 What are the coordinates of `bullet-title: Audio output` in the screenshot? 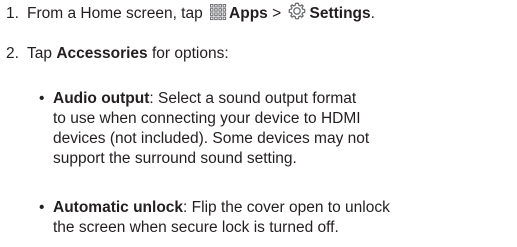 It's located at (101, 98).